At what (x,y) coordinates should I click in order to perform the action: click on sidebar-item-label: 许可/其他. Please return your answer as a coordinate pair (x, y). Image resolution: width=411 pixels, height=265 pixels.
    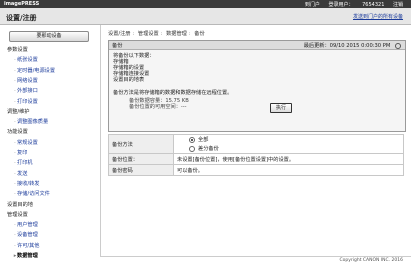
    Looking at the image, I should click on (28, 245).